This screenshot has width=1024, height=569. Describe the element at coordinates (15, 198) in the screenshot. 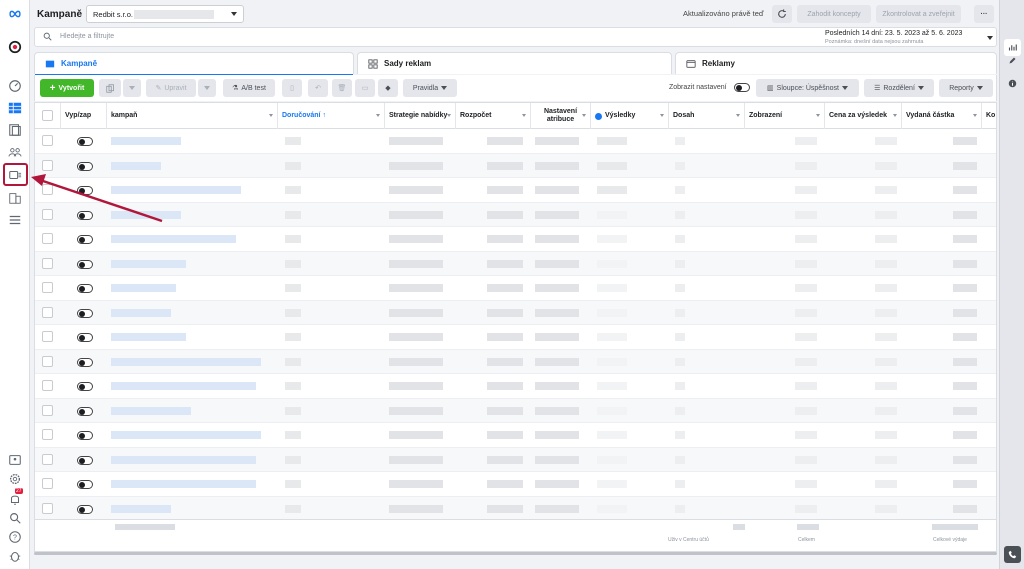

I see `billing-icon` at that location.